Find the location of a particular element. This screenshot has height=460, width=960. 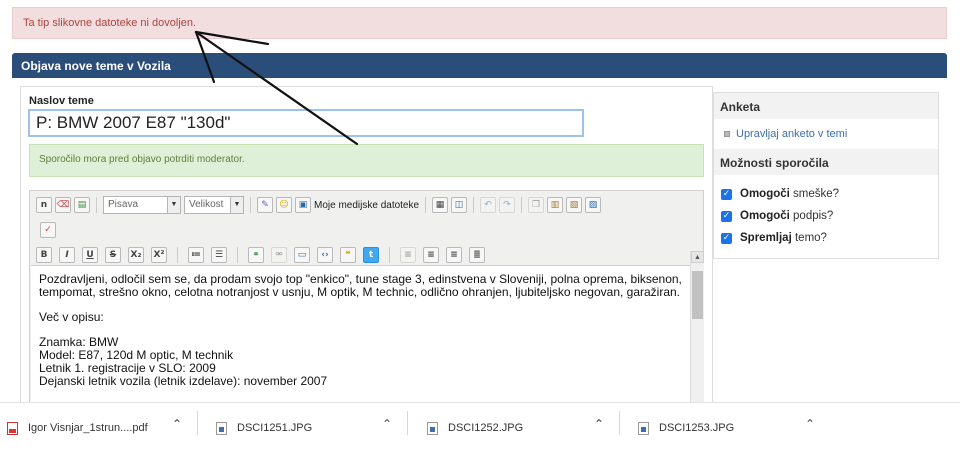

option-label-bold: Spremljaj is located at coordinates (766, 238).